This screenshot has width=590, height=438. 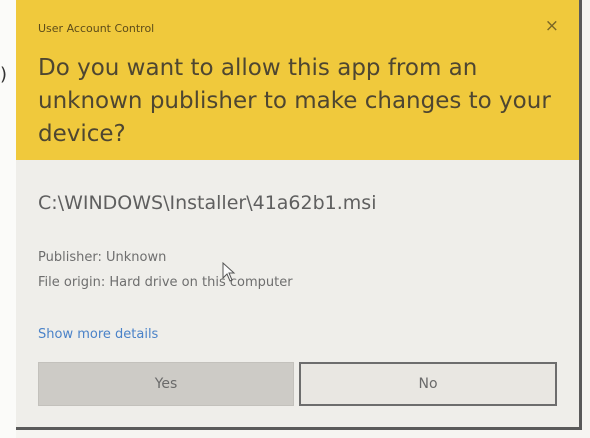 I want to click on no-button: No, so click(x=428, y=384).